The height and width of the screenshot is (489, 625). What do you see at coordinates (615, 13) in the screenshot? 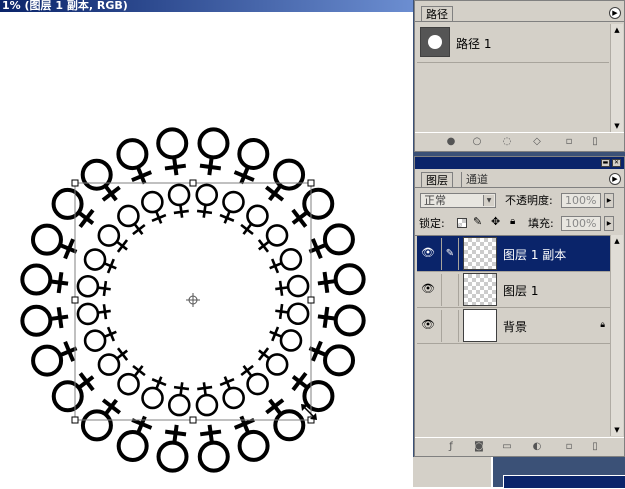
I see `paths-menu-button: ▶` at bounding box center [615, 13].